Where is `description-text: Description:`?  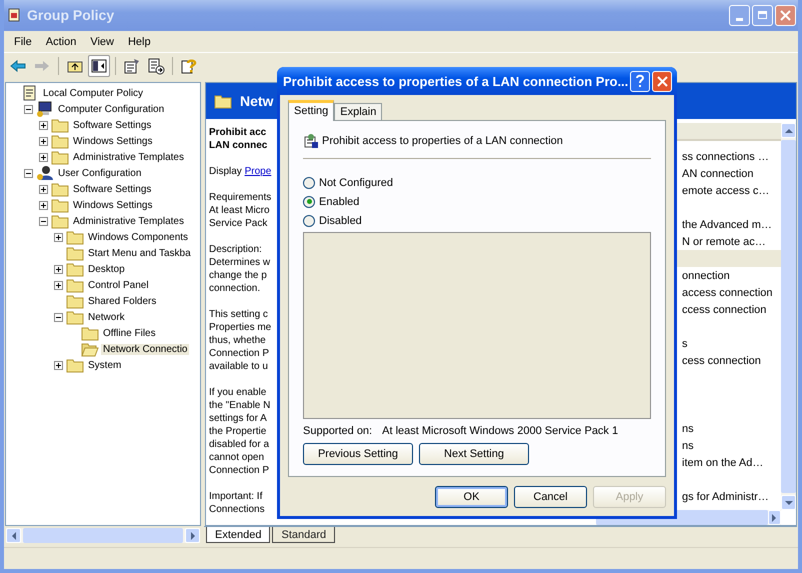 description-text: Description: is located at coordinates (235, 249).